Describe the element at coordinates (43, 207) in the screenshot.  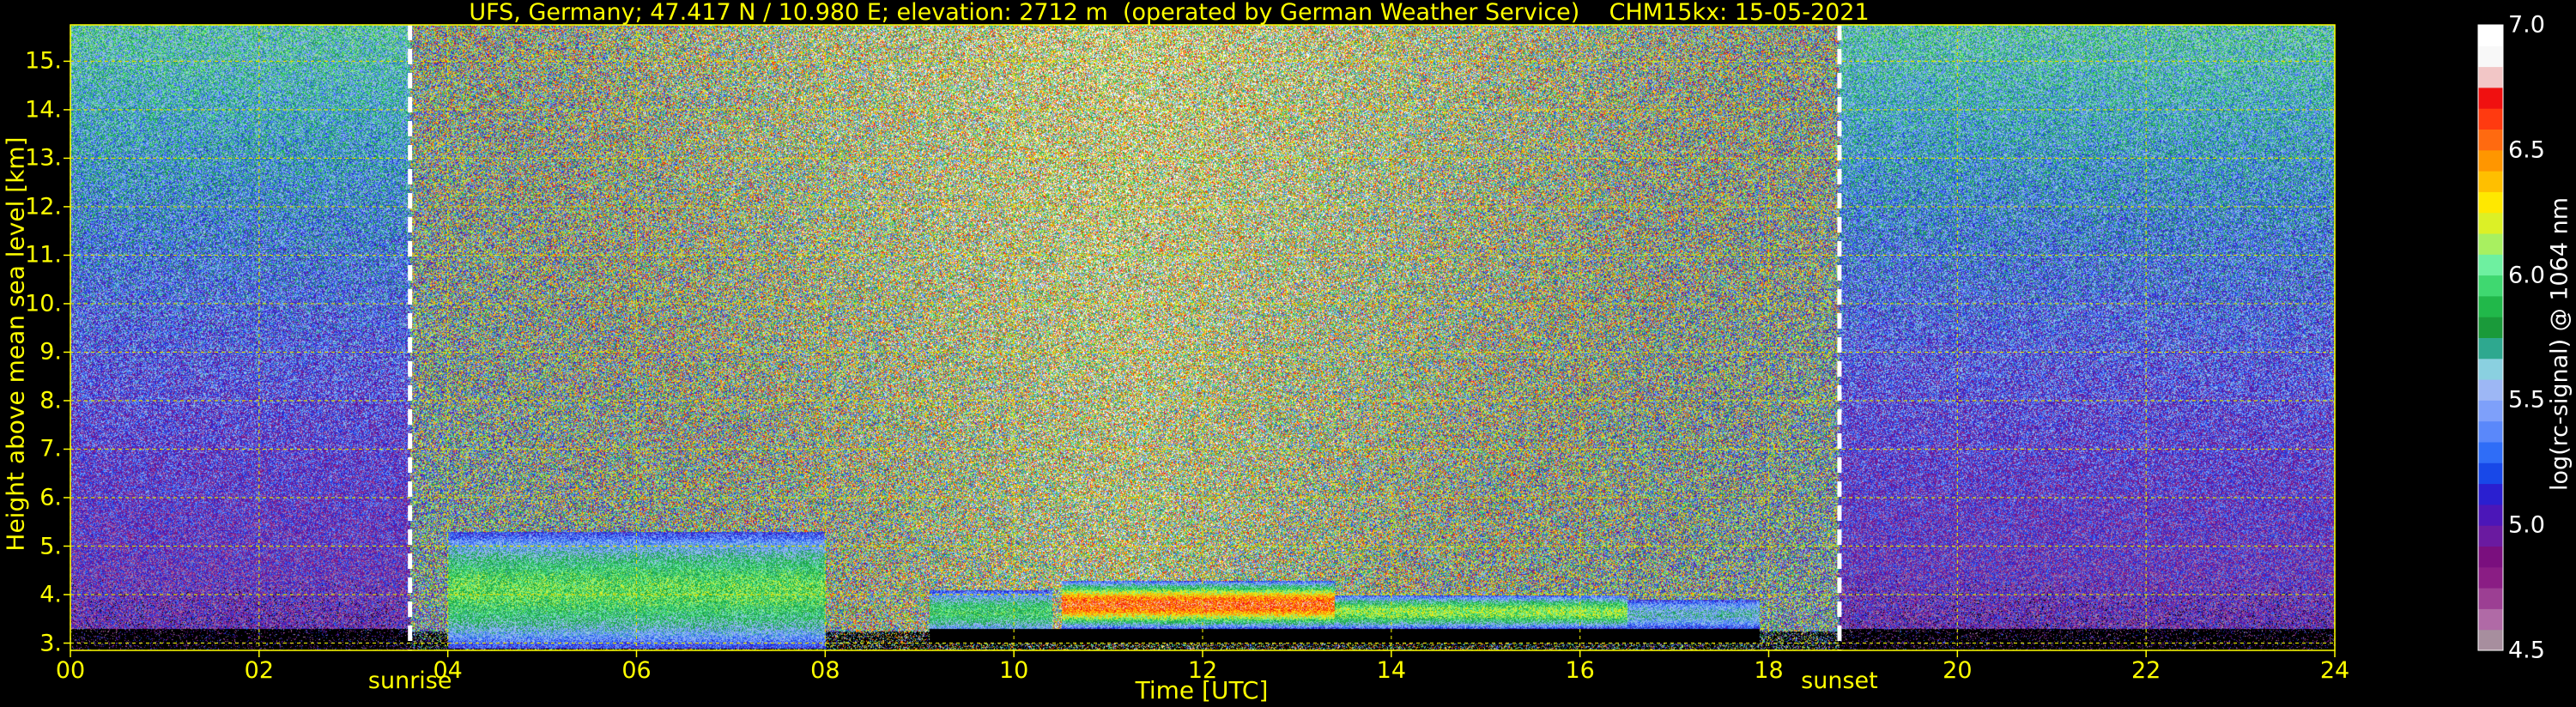
I see `y-tick-label: 12.` at that location.